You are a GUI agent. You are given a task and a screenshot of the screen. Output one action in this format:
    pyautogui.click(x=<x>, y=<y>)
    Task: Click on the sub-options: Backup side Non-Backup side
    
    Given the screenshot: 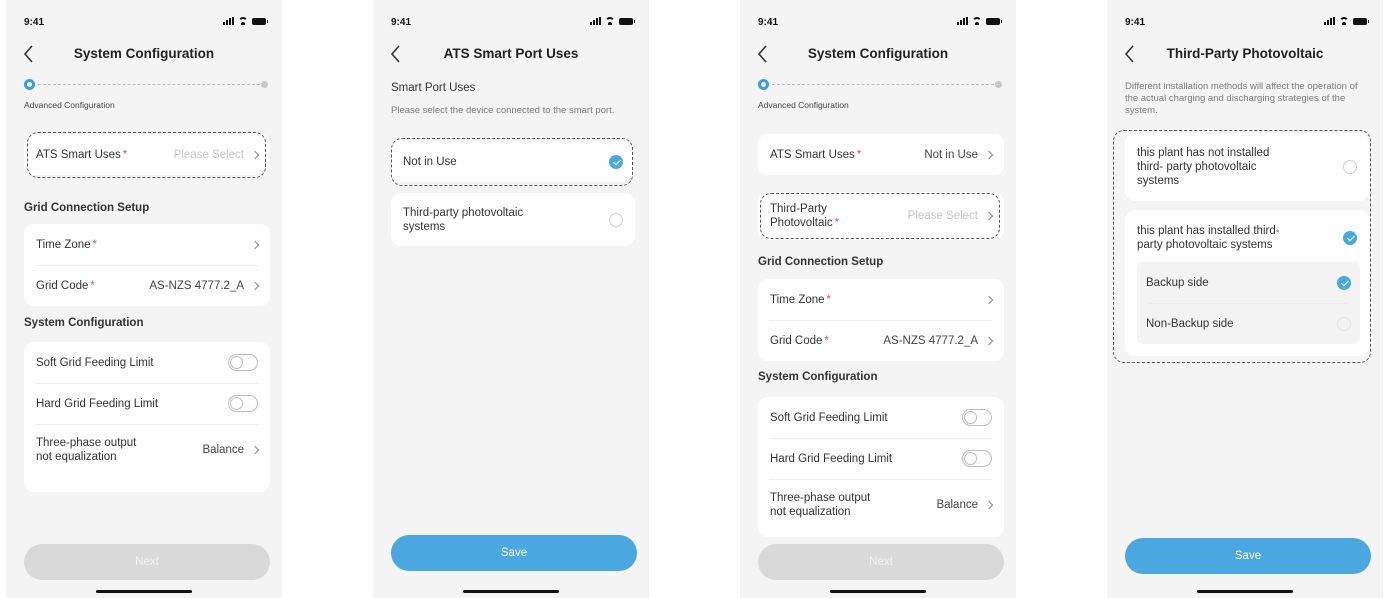 What is the action you would take?
    pyautogui.click(x=1248, y=303)
    